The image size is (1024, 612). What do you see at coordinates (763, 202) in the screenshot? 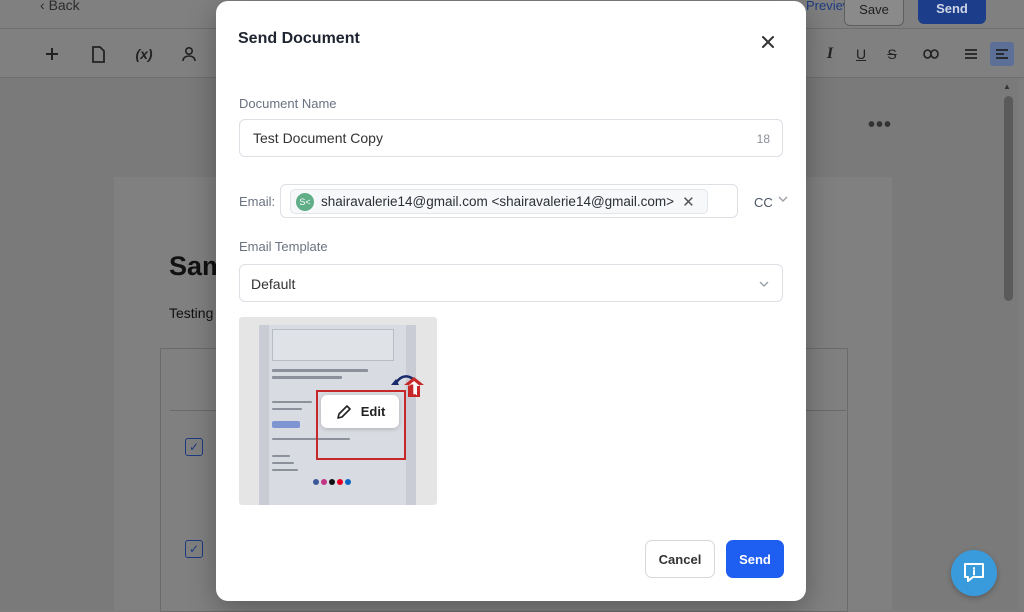
I see `cc-link: CC` at bounding box center [763, 202].